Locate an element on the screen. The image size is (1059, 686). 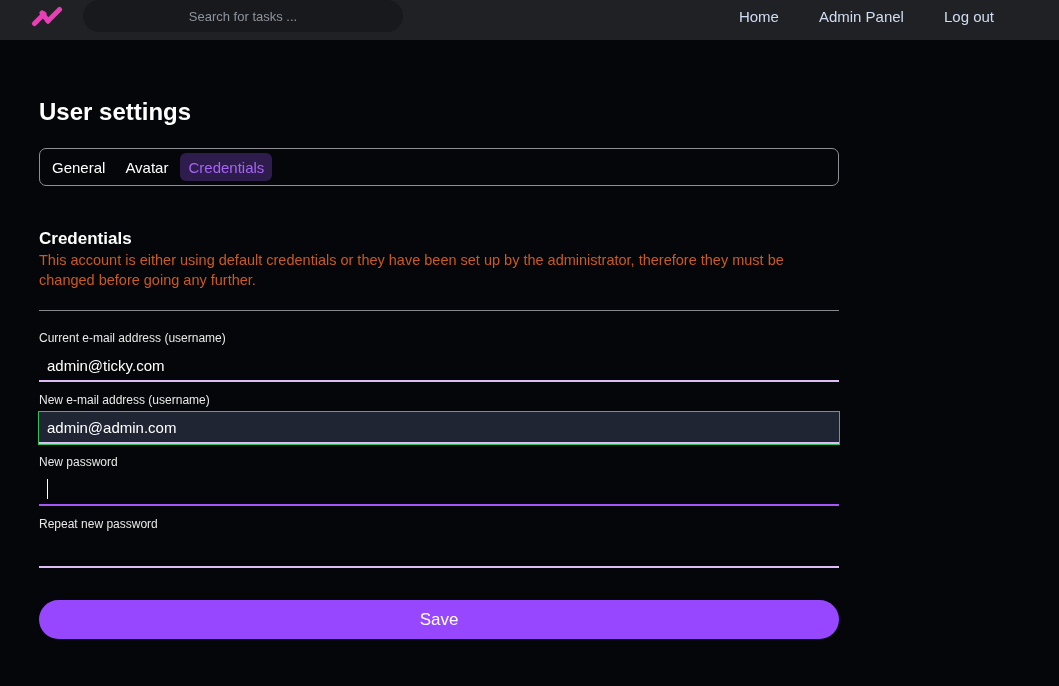
save-button: Save is located at coordinates (439, 619).